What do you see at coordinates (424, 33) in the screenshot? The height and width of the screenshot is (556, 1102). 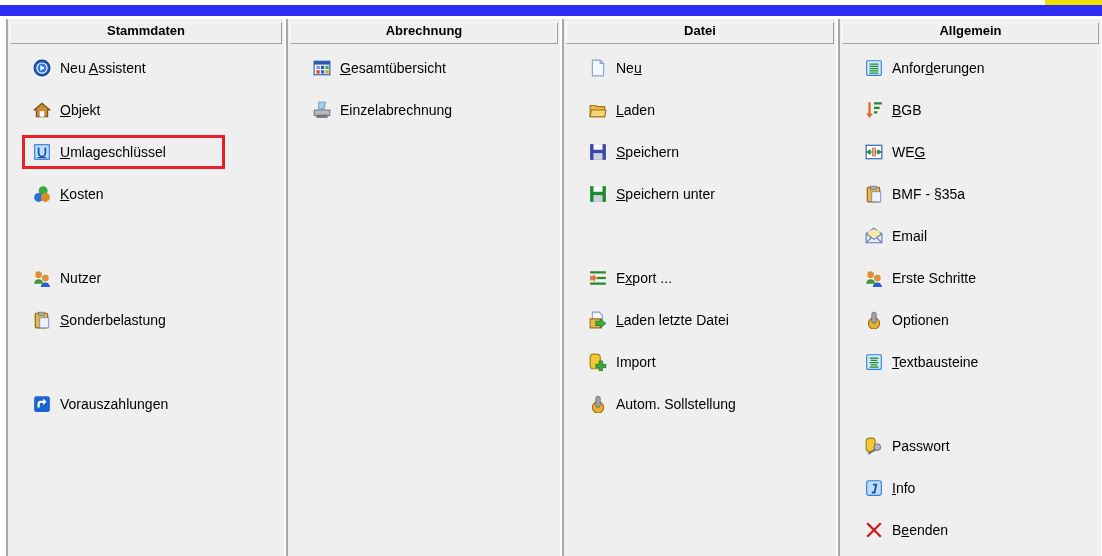 I see `column-header: Abrechnung` at bounding box center [424, 33].